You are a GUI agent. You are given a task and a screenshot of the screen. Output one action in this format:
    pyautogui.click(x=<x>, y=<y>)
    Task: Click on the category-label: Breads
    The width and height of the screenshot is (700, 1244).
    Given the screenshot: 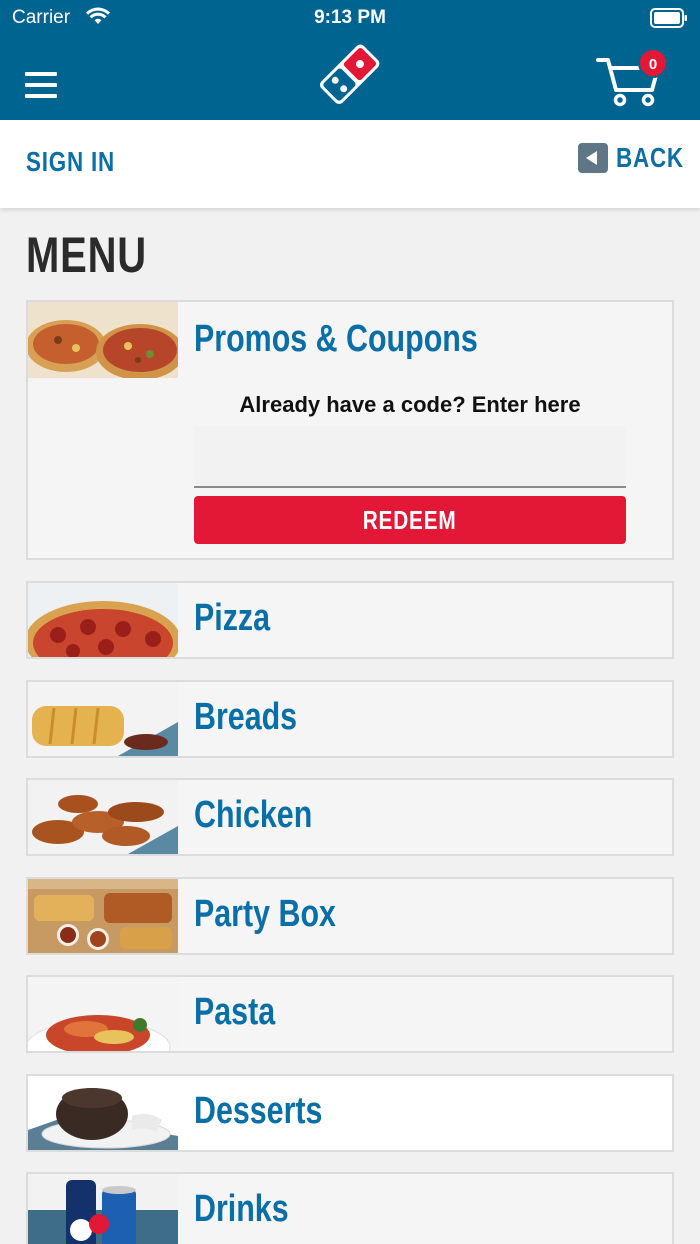 What is the action you would take?
    pyautogui.click(x=246, y=717)
    